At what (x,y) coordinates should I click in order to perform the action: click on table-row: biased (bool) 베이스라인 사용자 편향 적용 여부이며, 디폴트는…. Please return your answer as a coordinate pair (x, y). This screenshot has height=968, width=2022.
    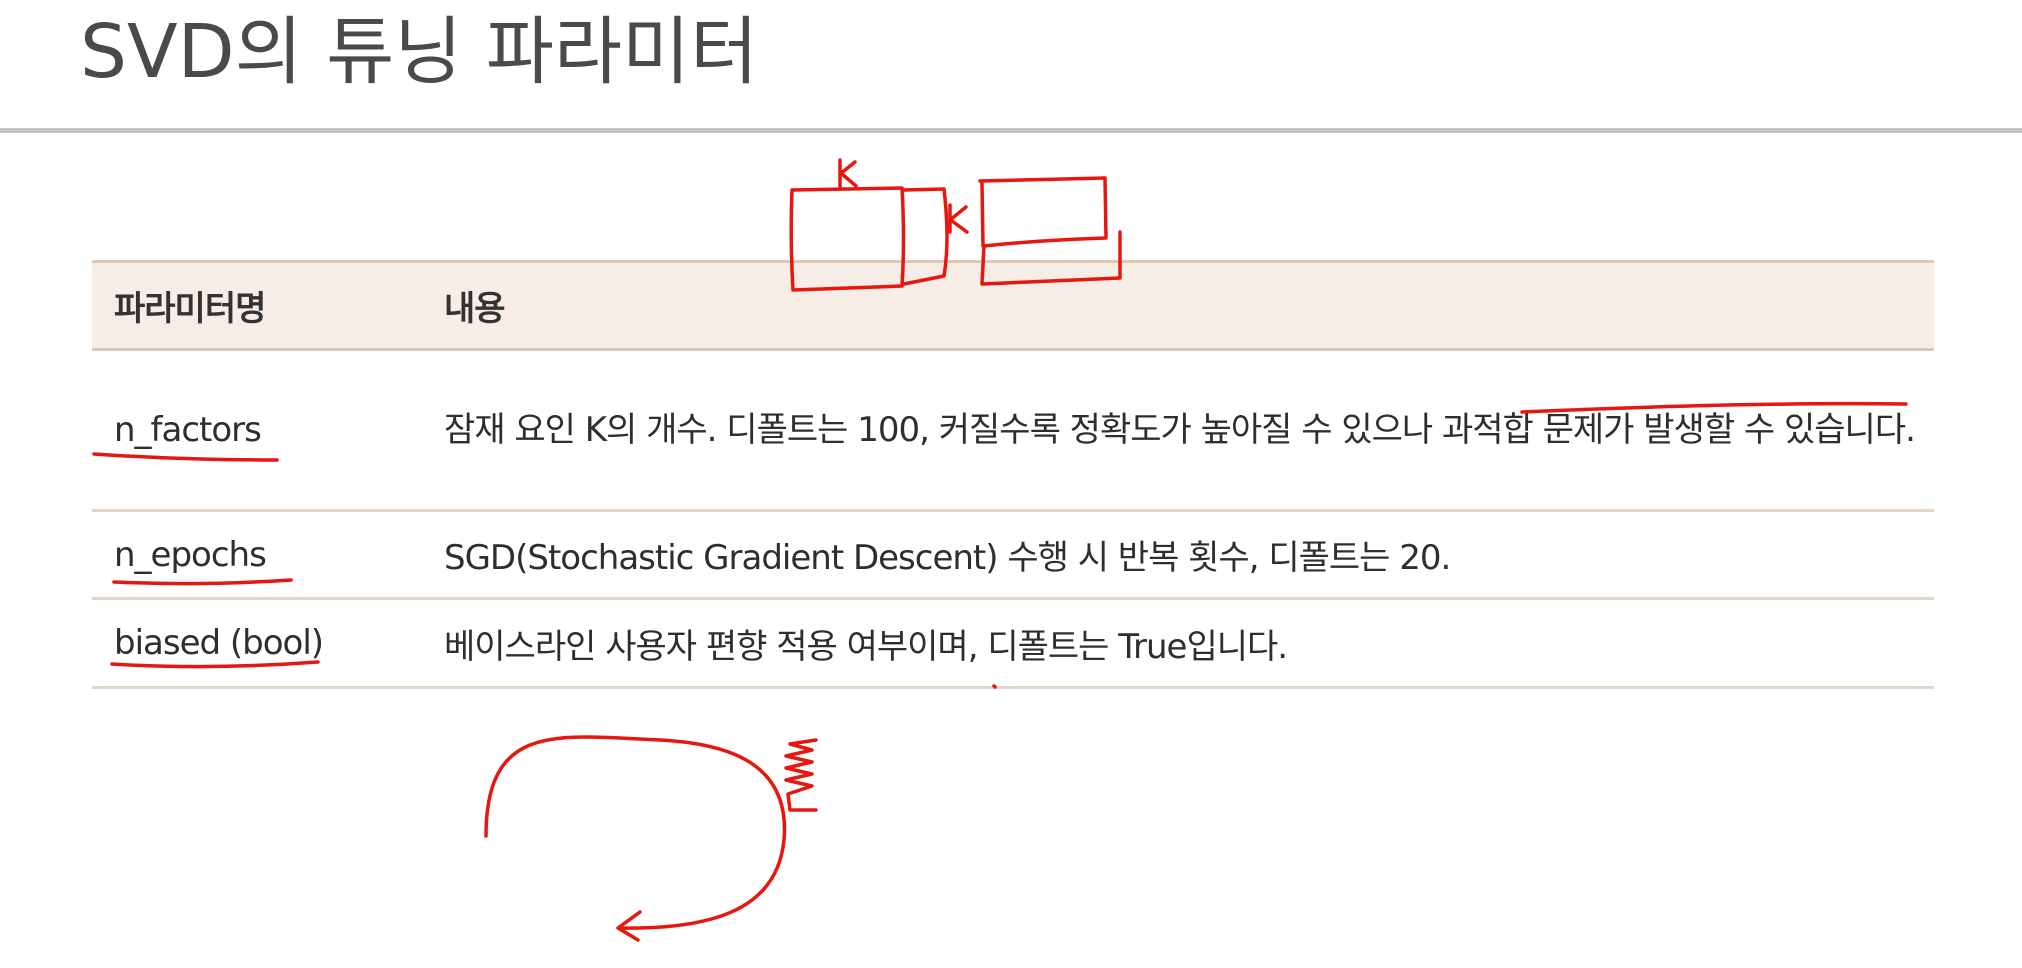
    Looking at the image, I should click on (1013, 643).